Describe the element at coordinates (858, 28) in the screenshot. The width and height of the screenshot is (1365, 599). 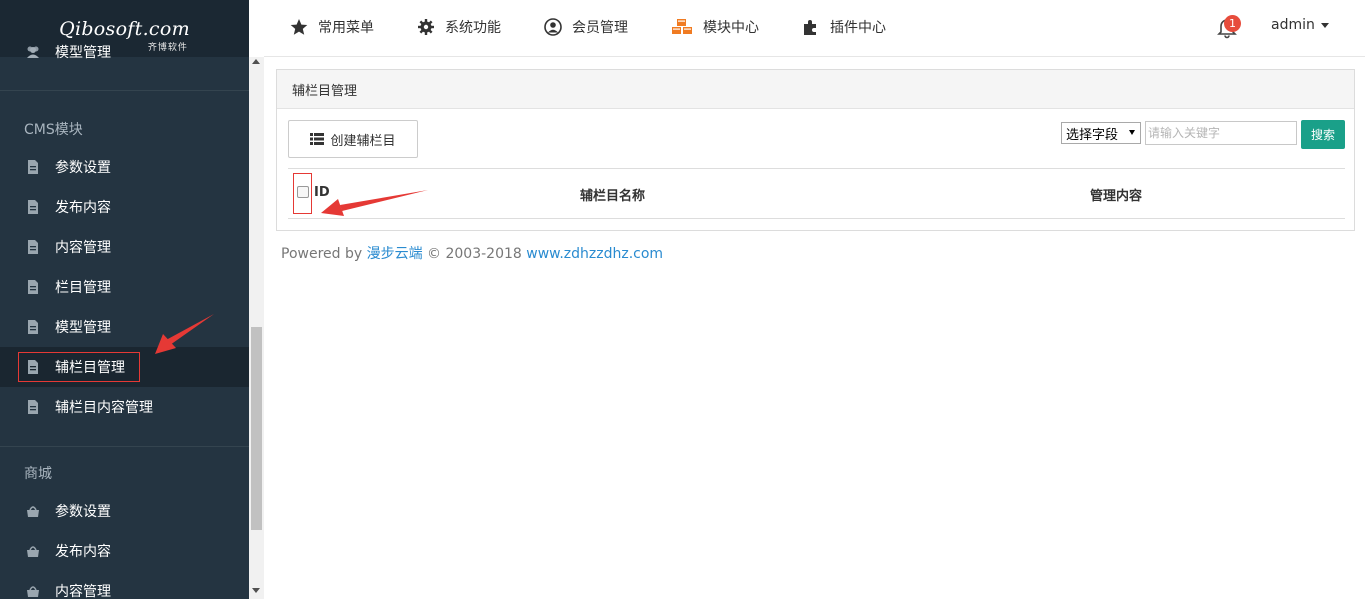
I see `topnav-label: 插件中心` at that location.